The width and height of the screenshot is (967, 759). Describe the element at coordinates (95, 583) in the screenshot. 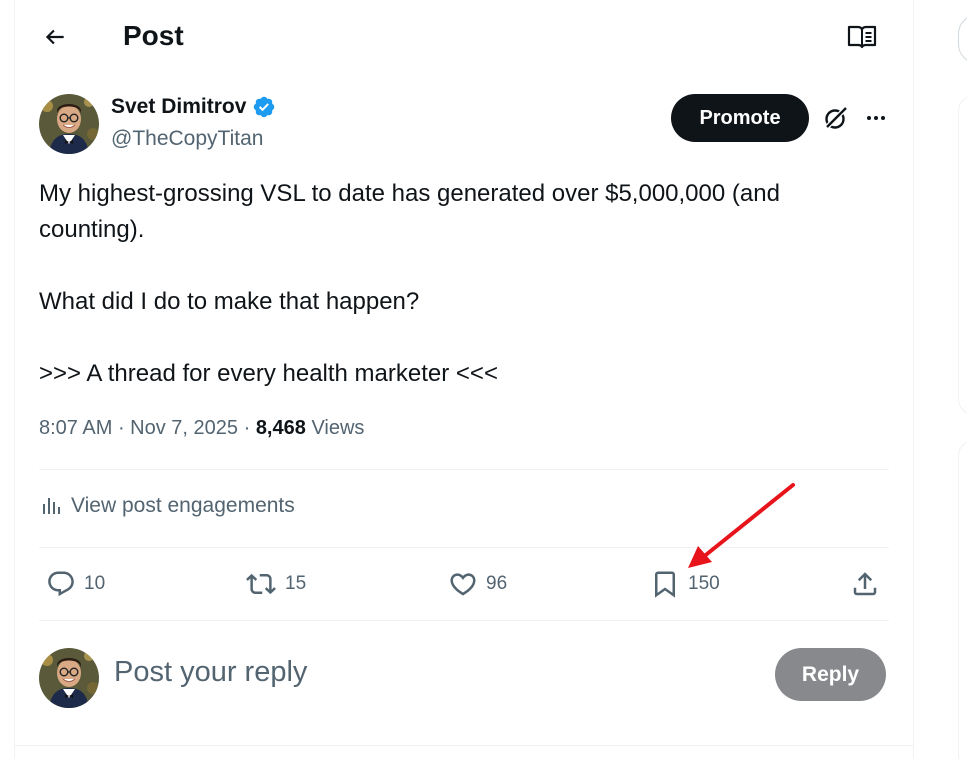

I see `reply-count: 10` at that location.